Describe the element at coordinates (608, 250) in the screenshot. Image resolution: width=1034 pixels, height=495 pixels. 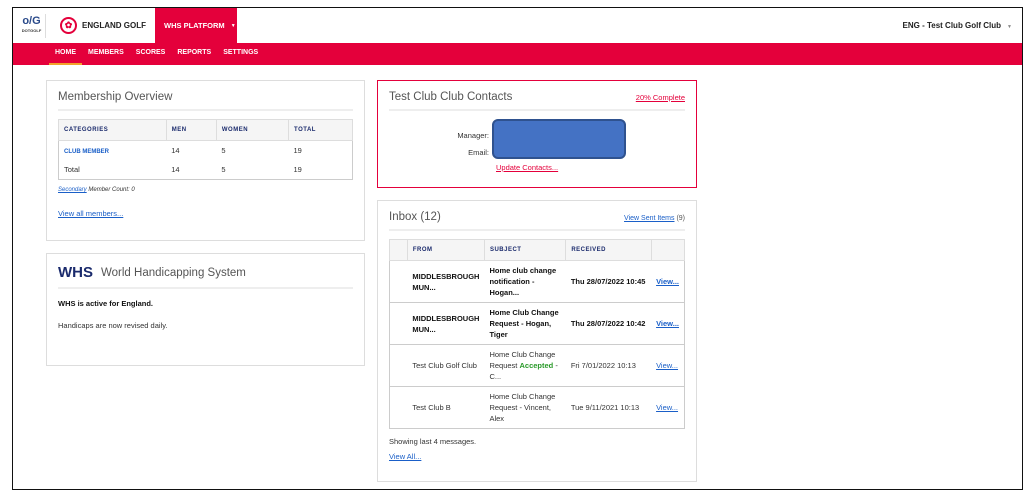
I see `col-header: RECEIVED` at that location.